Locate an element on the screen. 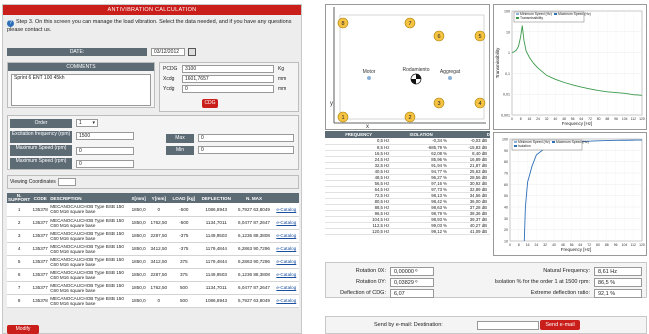  aggregat-marker is located at coordinates (450, 78).